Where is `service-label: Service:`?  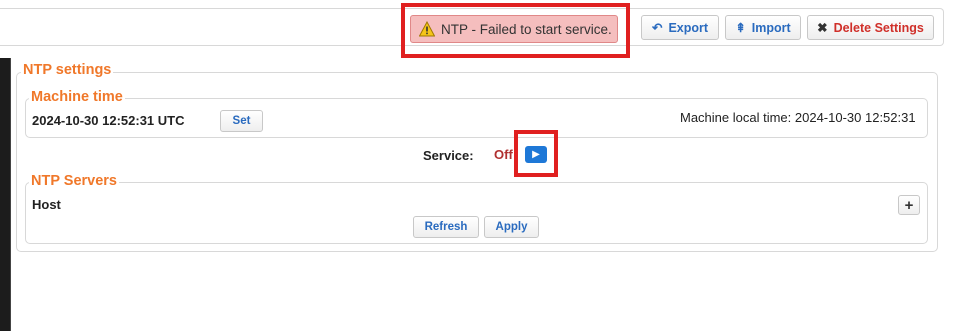 service-label: Service: is located at coordinates (448, 155).